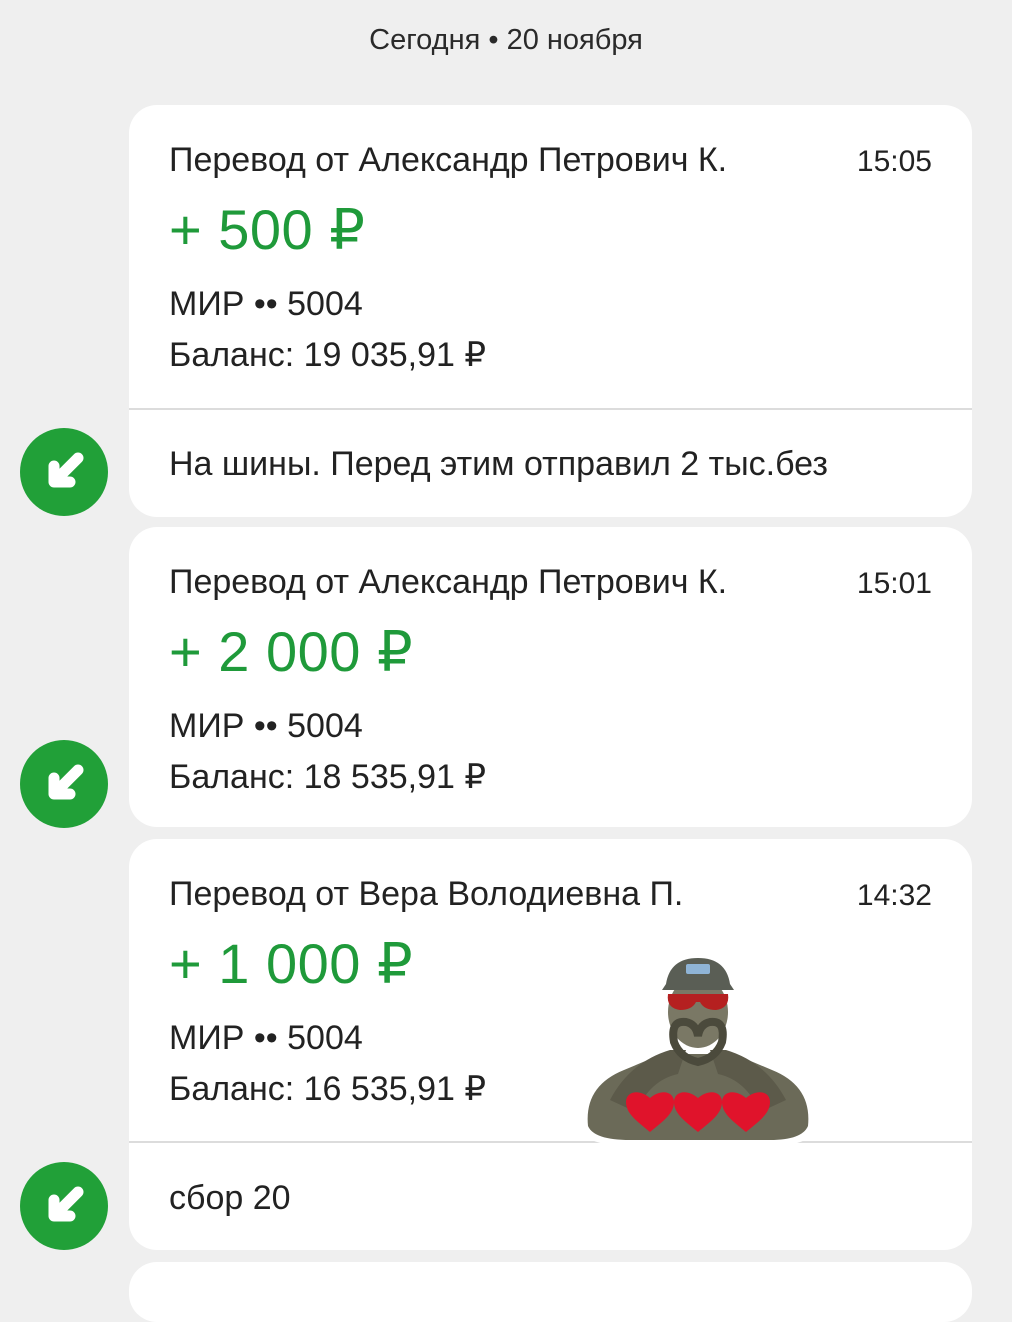 This screenshot has width=1012, height=1322. I want to click on transaction-amount: + 1 000 ₽, so click(291, 963).